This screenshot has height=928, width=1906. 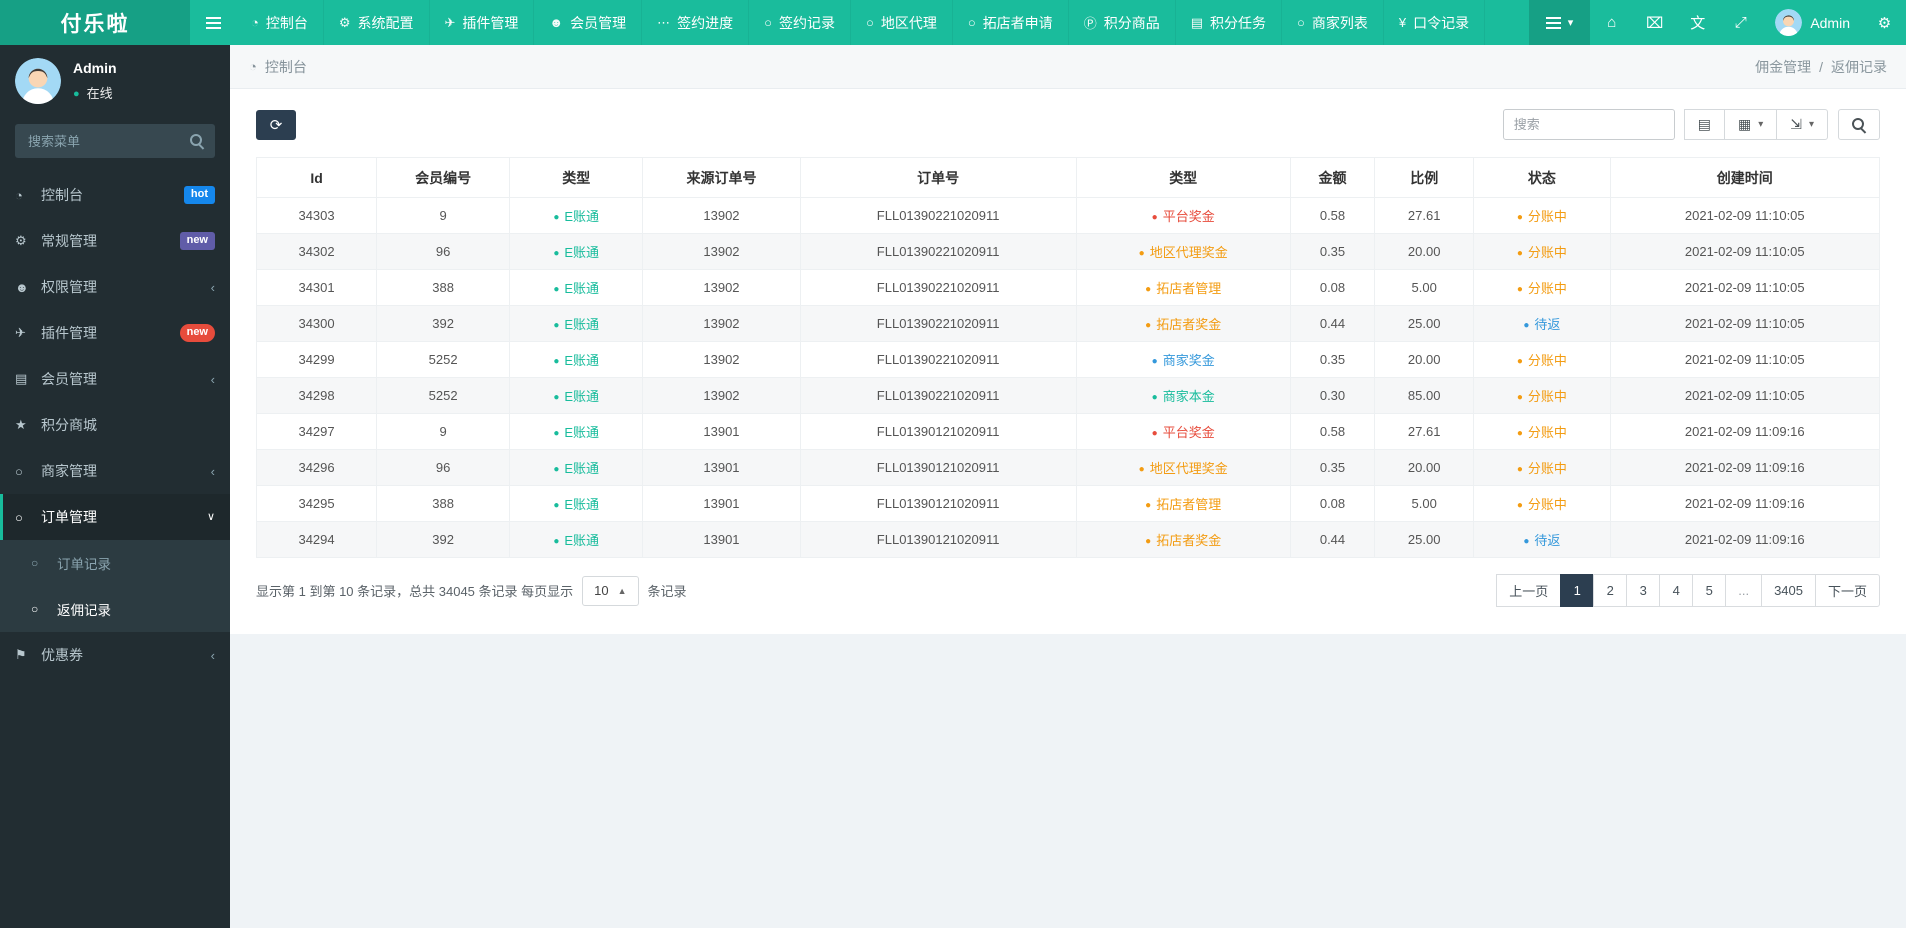 What do you see at coordinates (721, 177) in the screenshot?
I see `column-header: 来源订单号` at bounding box center [721, 177].